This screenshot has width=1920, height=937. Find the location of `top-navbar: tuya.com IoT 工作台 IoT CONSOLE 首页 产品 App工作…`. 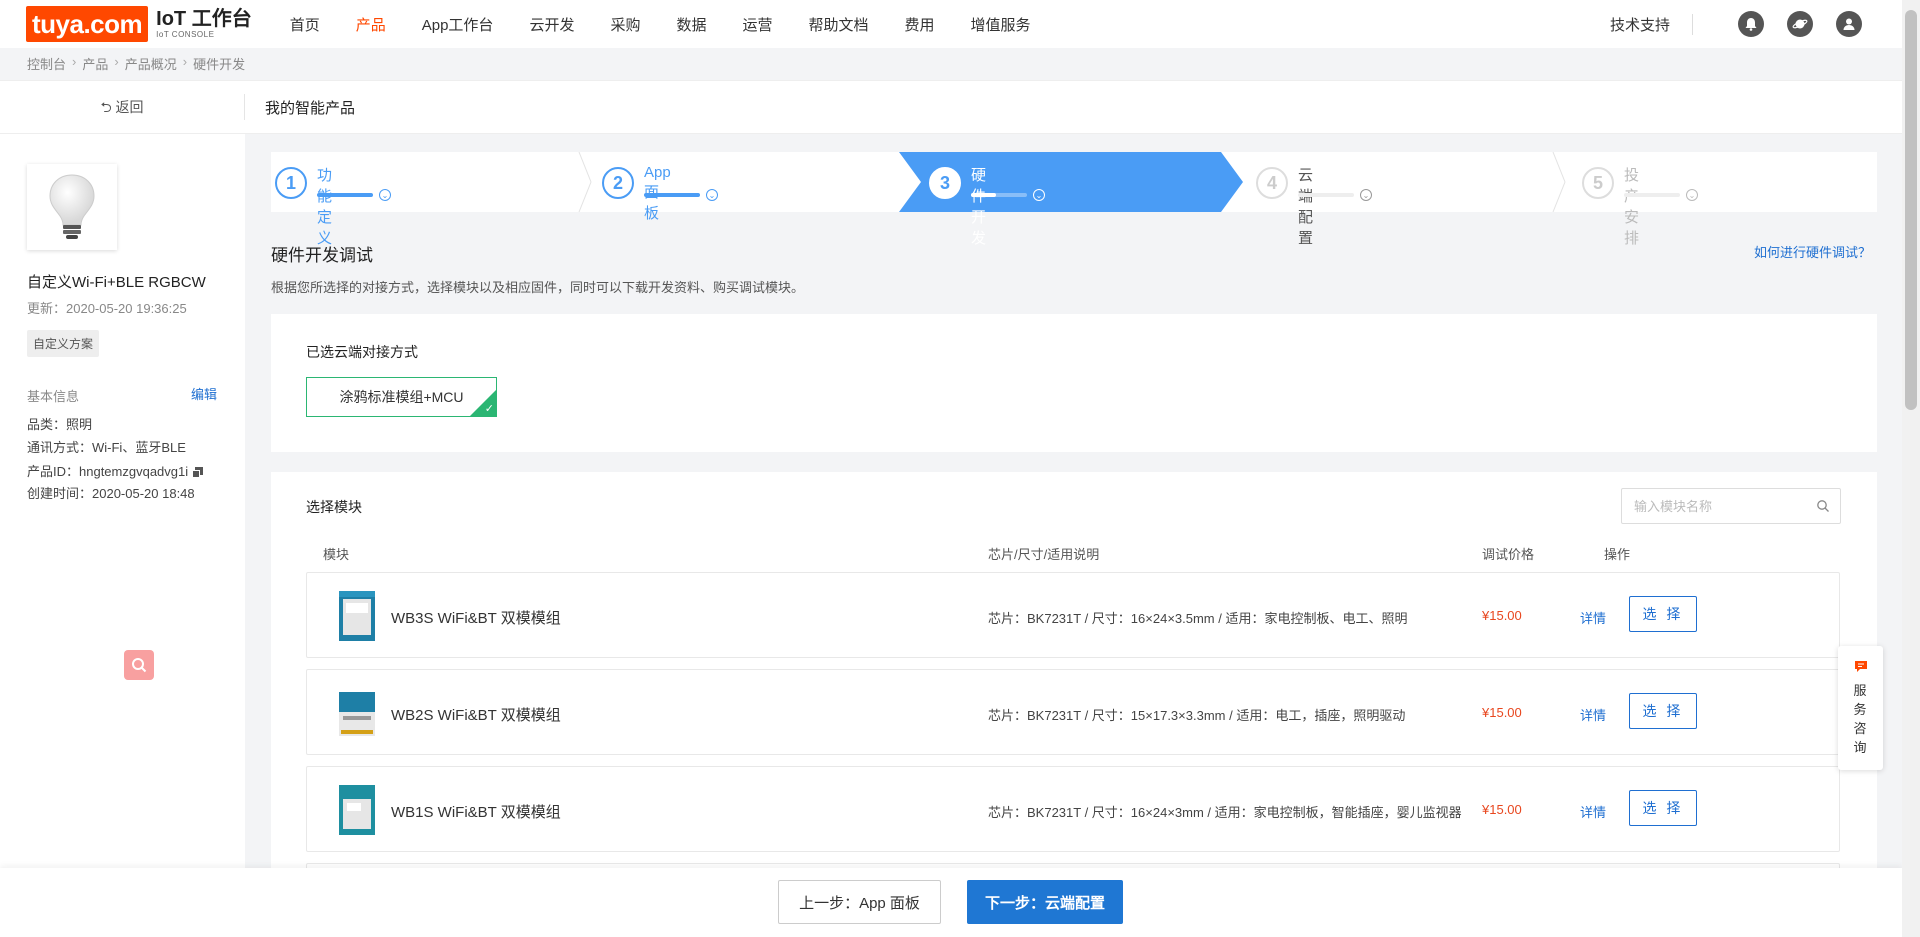

top-navbar: tuya.com IoT 工作台 IoT CONSOLE 首页 产品 App工作… is located at coordinates (951, 24).